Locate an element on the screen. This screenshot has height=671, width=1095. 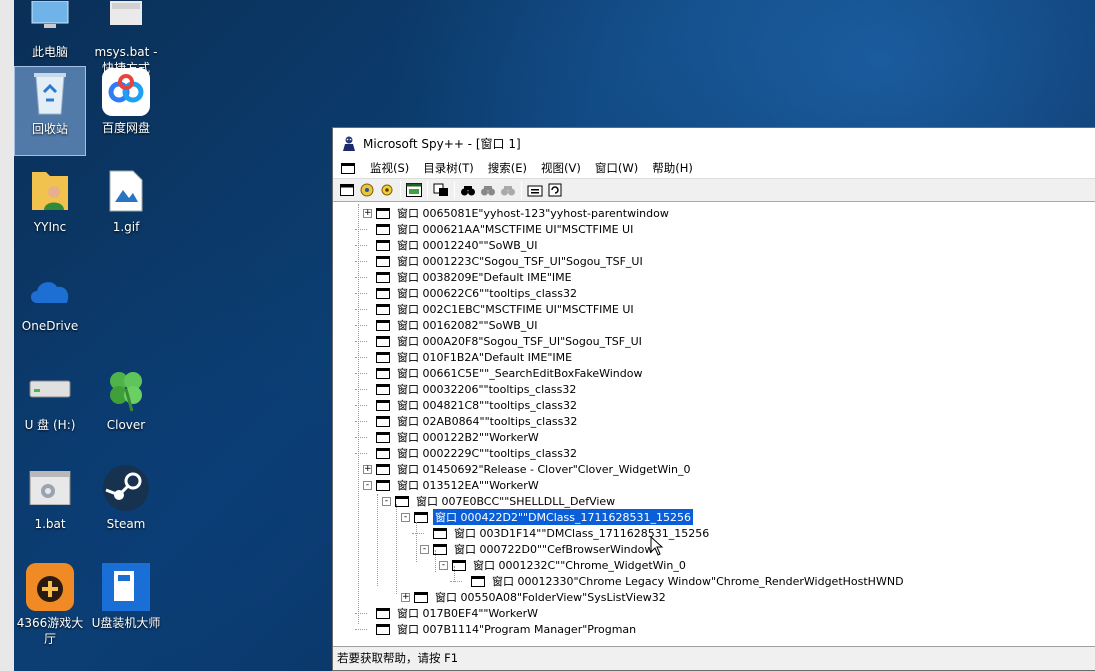
menu-search: 搜索(E) is located at coordinates (507, 168).